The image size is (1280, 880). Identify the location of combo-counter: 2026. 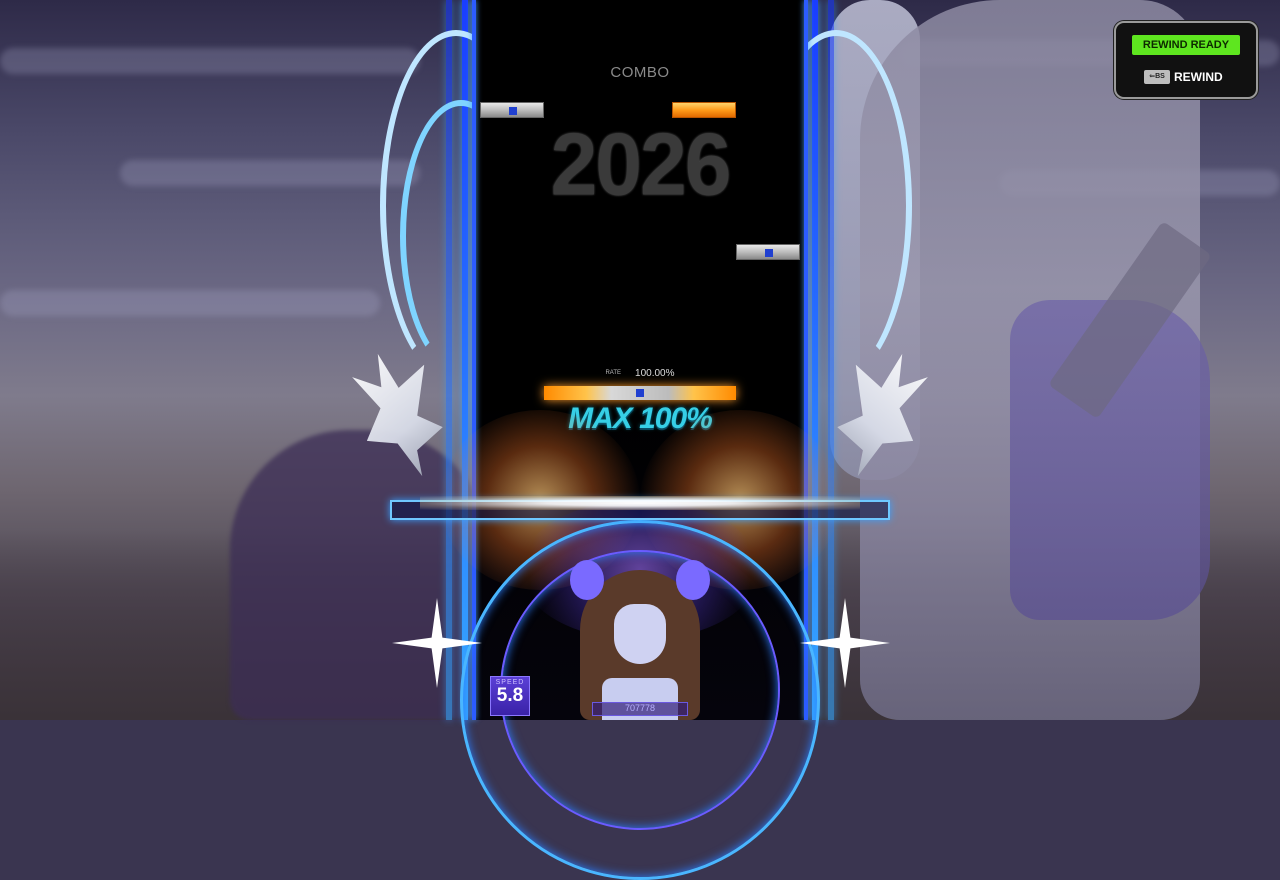
(641, 164).